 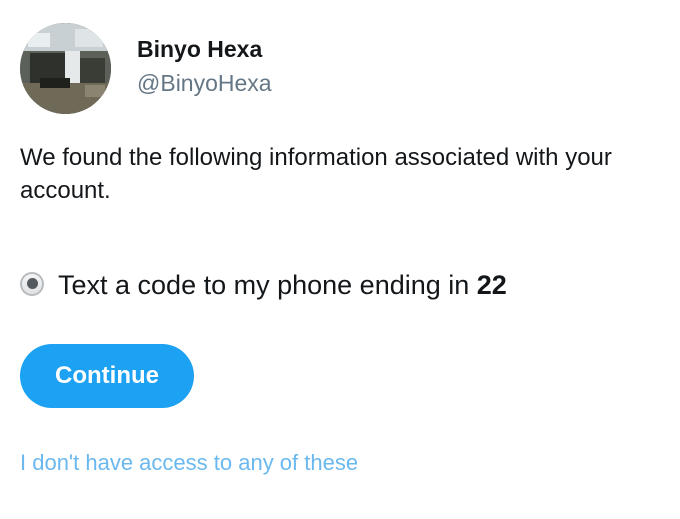 What do you see at coordinates (107, 376) in the screenshot?
I see `continue-button: Continue` at bounding box center [107, 376].